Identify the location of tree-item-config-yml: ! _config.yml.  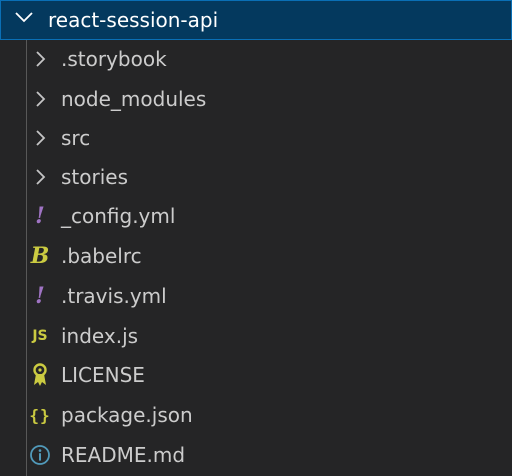
(256, 216).